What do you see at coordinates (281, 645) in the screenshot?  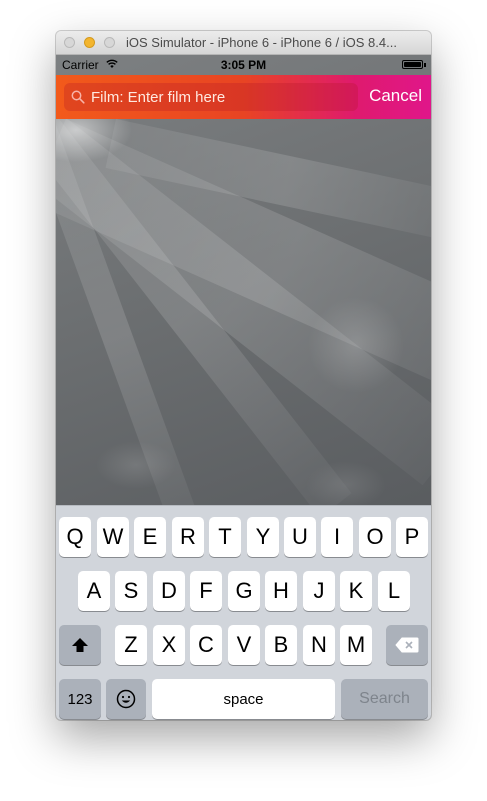 I see `key-b: B` at bounding box center [281, 645].